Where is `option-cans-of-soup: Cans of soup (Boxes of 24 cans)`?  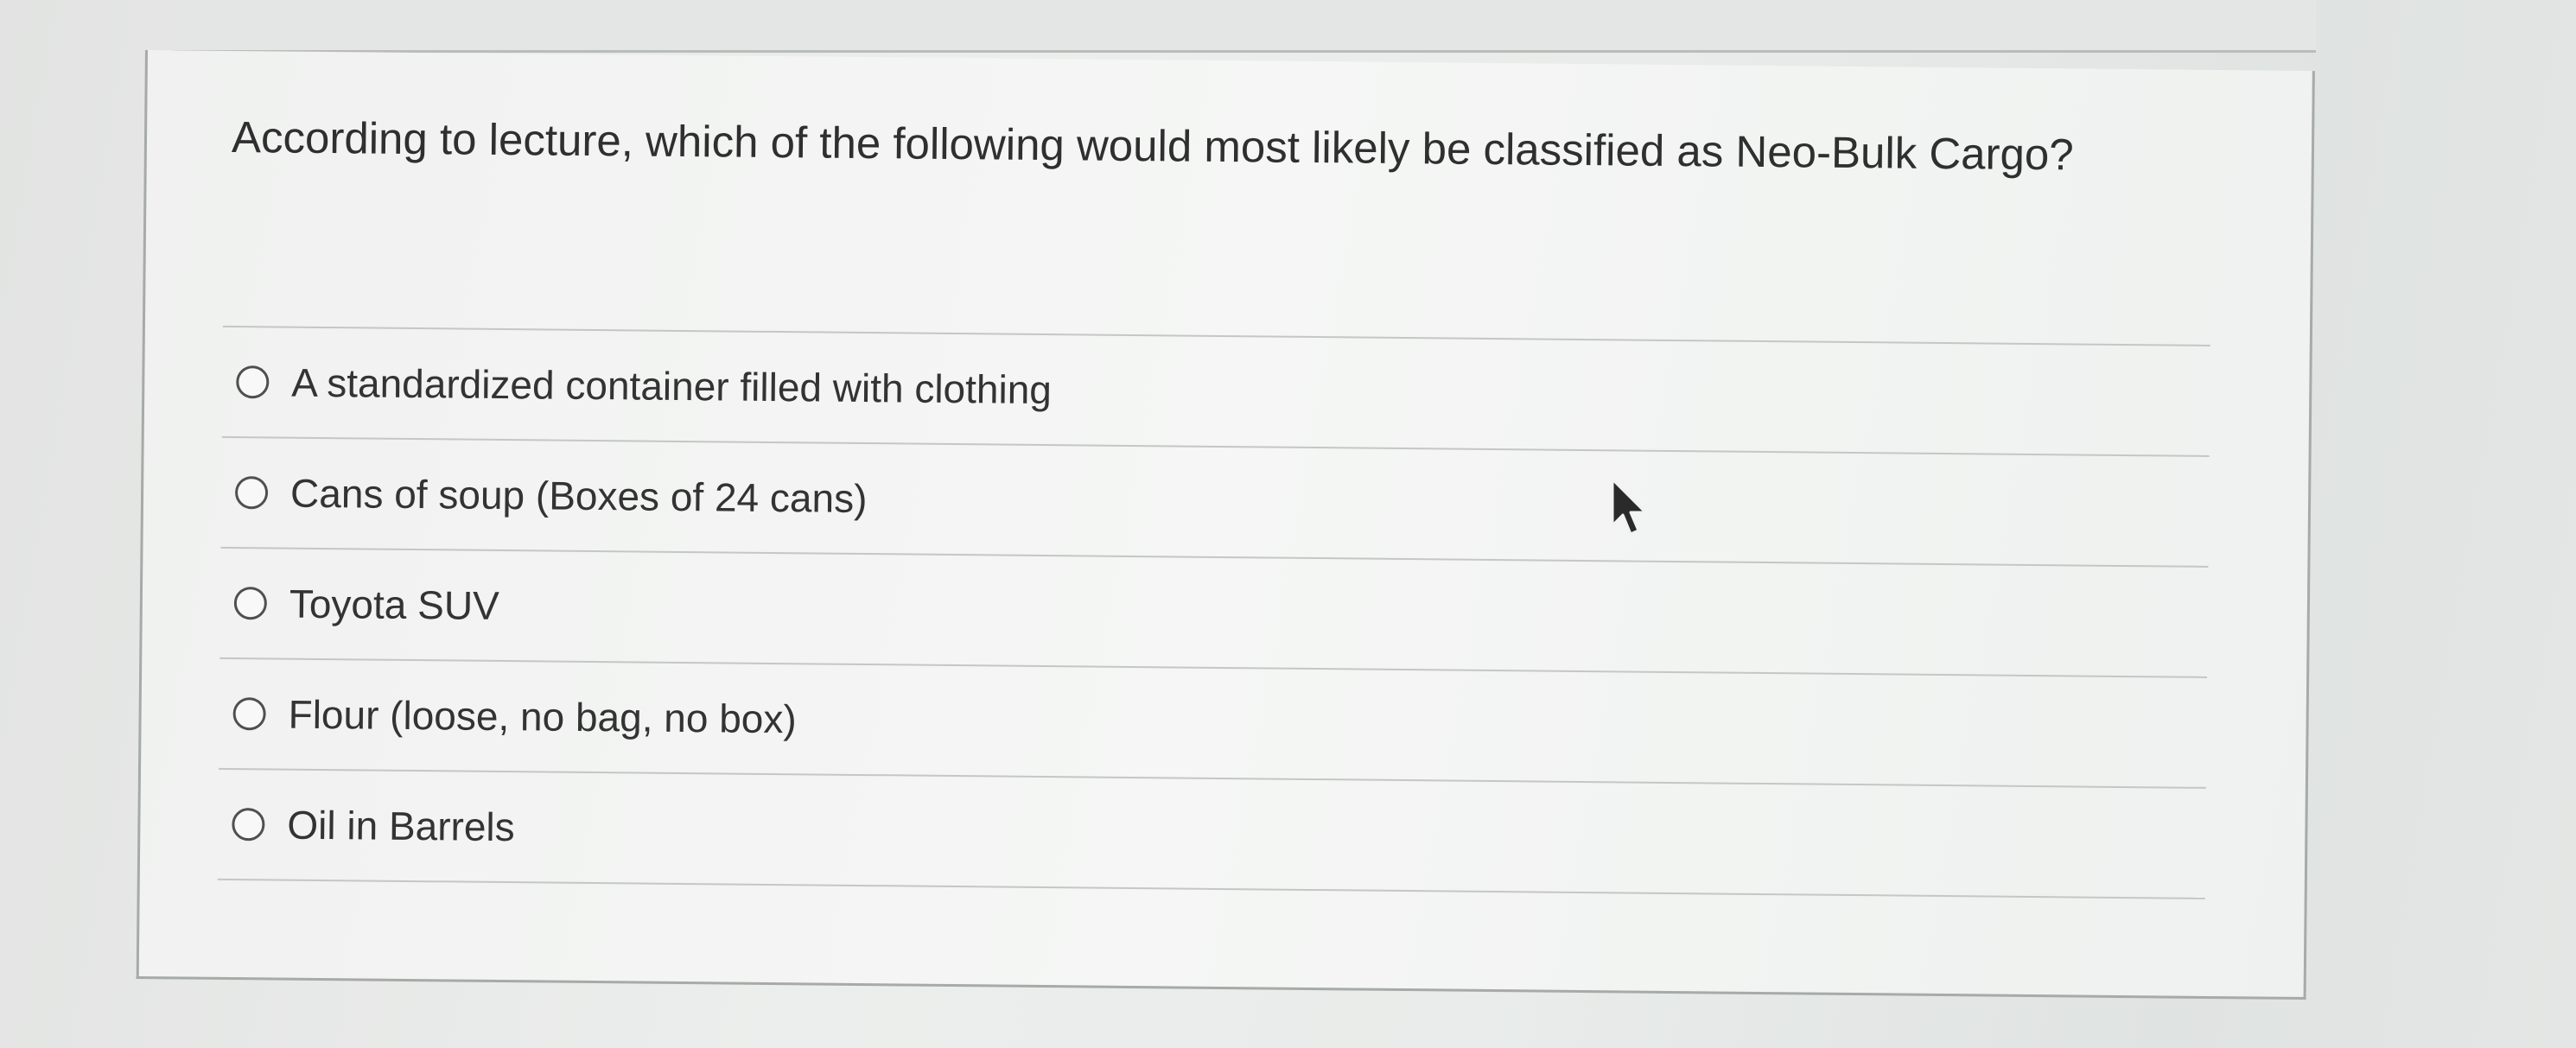
option-cans-of-soup: Cans of soup (Boxes of 24 cans) is located at coordinates (1215, 502).